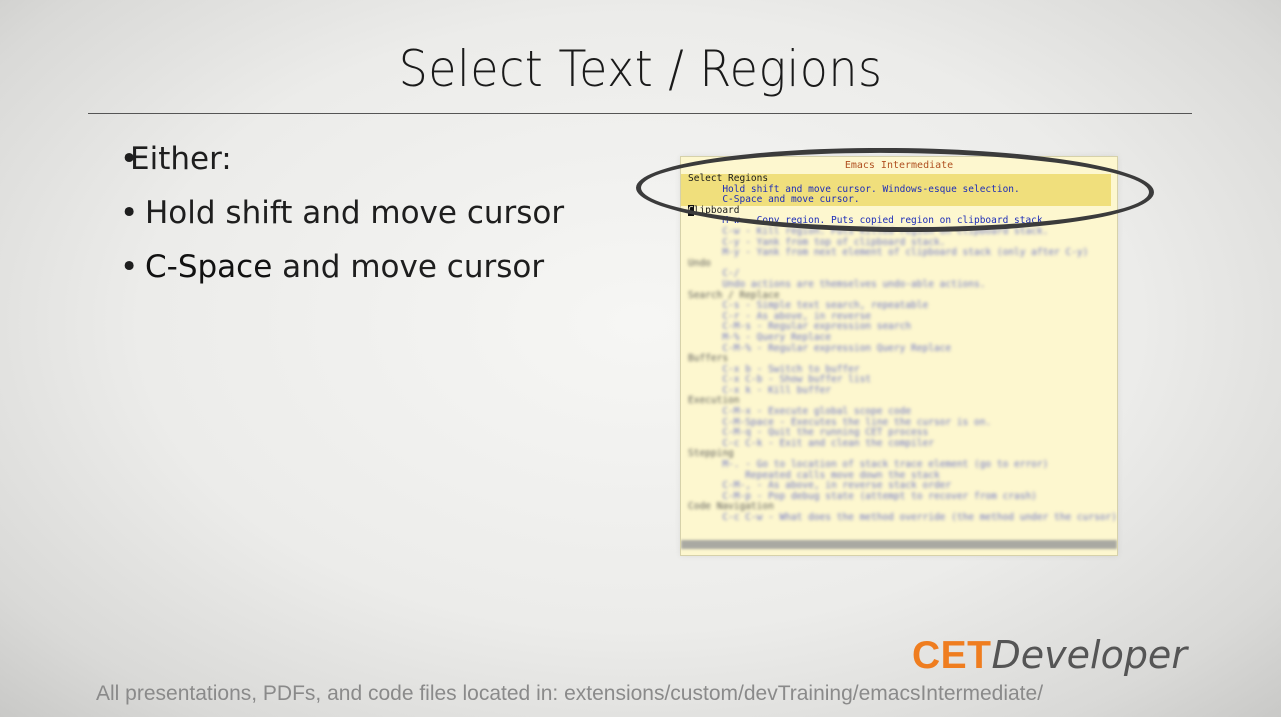 This screenshot has width=1281, height=717. I want to click on title-divider, so click(640, 113).